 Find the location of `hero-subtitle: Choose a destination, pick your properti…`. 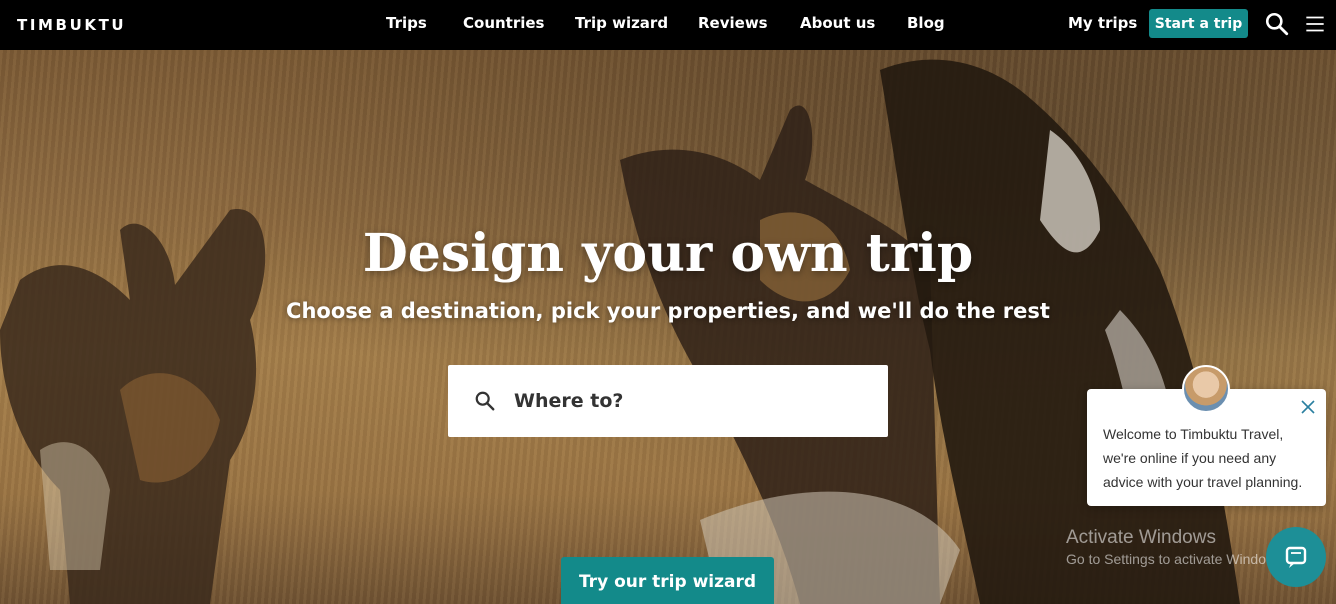

hero-subtitle: Choose a destination, pick your properti… is located at coordinates (668, 311).